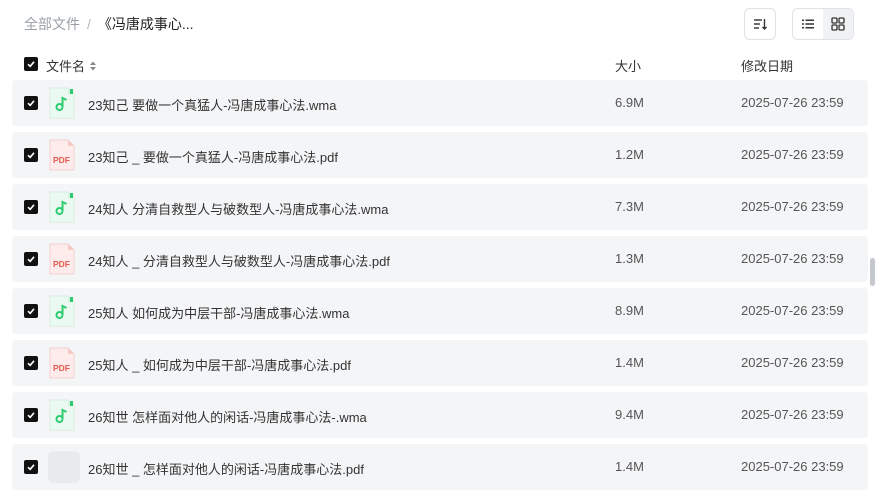 This screenshot has height=495, width=878. I want to click on file-size: 7.3M, so click(629, 206).